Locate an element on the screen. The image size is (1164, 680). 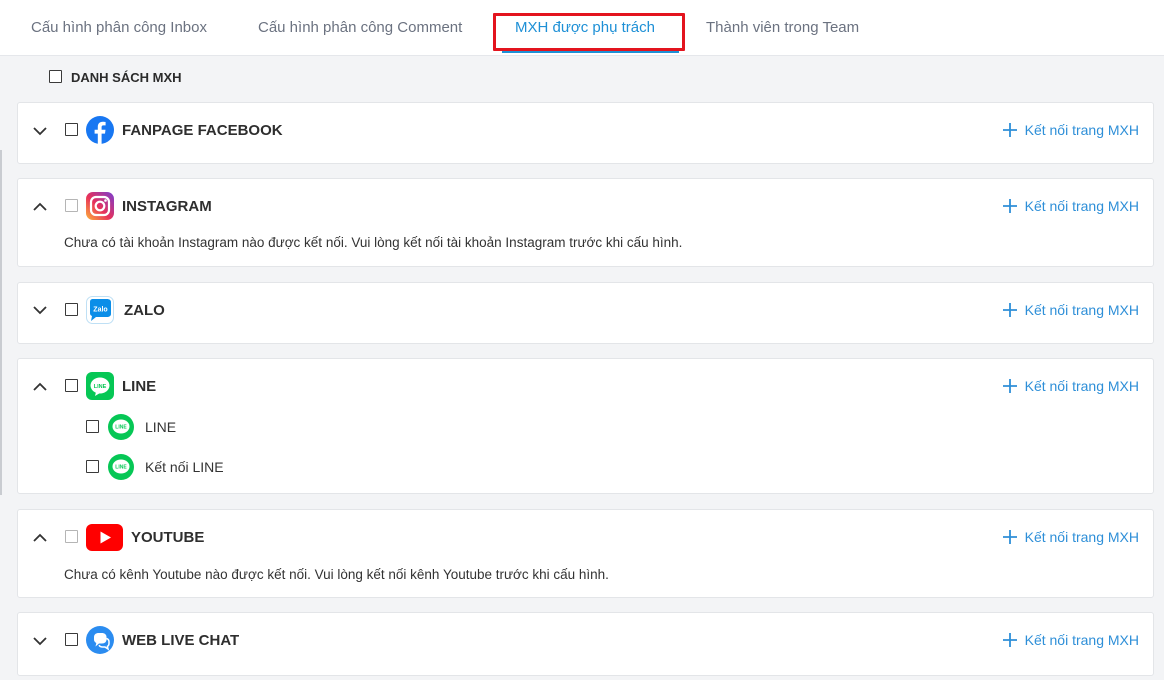
platform-title: INSTAGRAM is located at coordinates (167, 206).